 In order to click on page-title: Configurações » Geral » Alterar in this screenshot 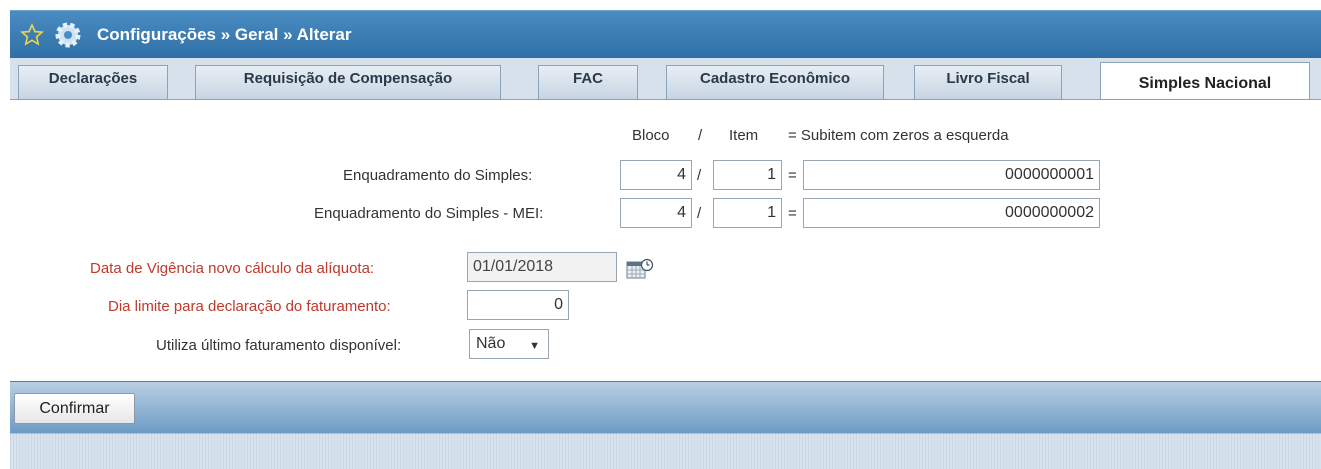, I will do `click(224, 34)`.